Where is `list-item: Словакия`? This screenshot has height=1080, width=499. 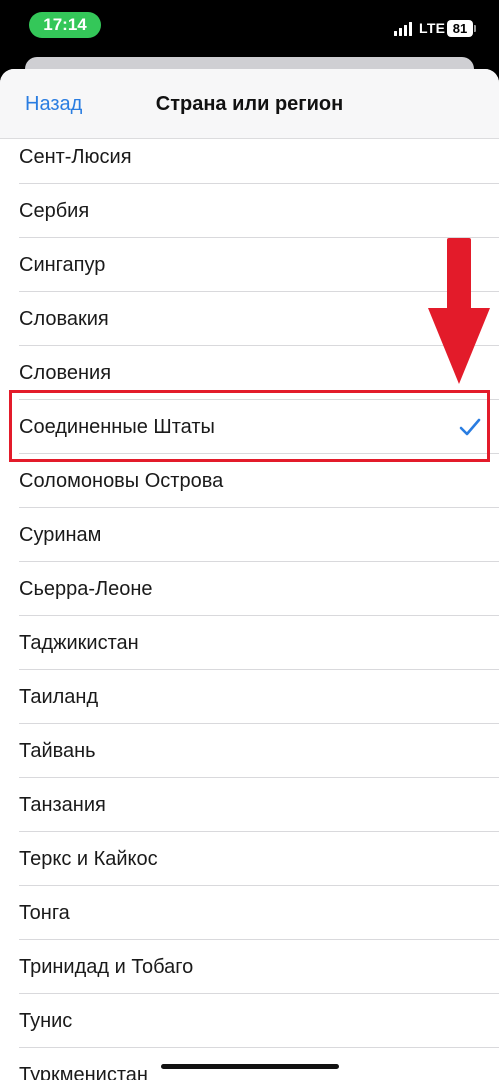
list-item: Словакия is located at coordinates (249, 319).